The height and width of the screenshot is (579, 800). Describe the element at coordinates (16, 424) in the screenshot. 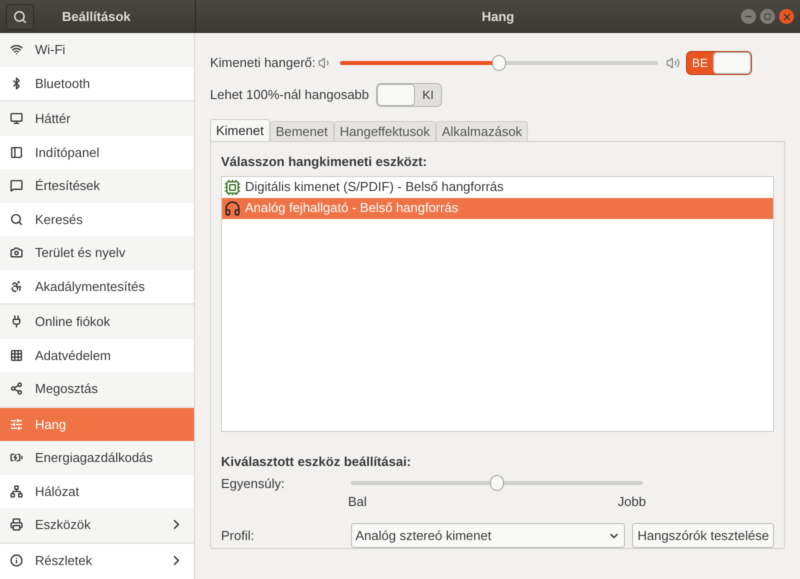

I see `sliders-icon` at that location.